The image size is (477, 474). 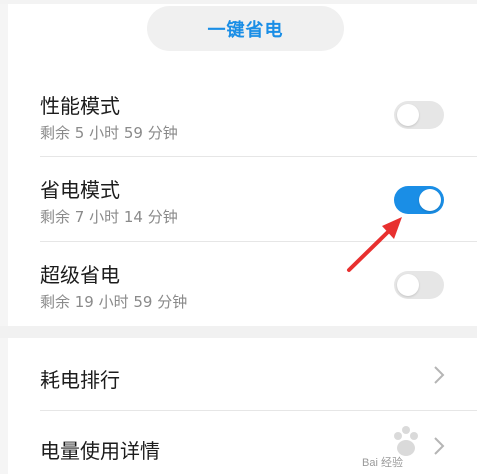 I want to click on power-saving-mode-toggle, so click(x=419, y=200).